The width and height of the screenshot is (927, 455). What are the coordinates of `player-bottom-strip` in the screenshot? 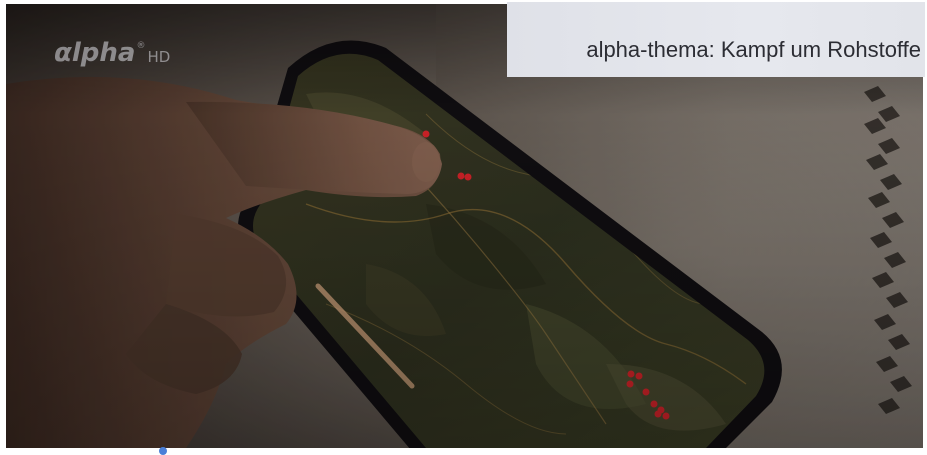 It's located at (463, 450).